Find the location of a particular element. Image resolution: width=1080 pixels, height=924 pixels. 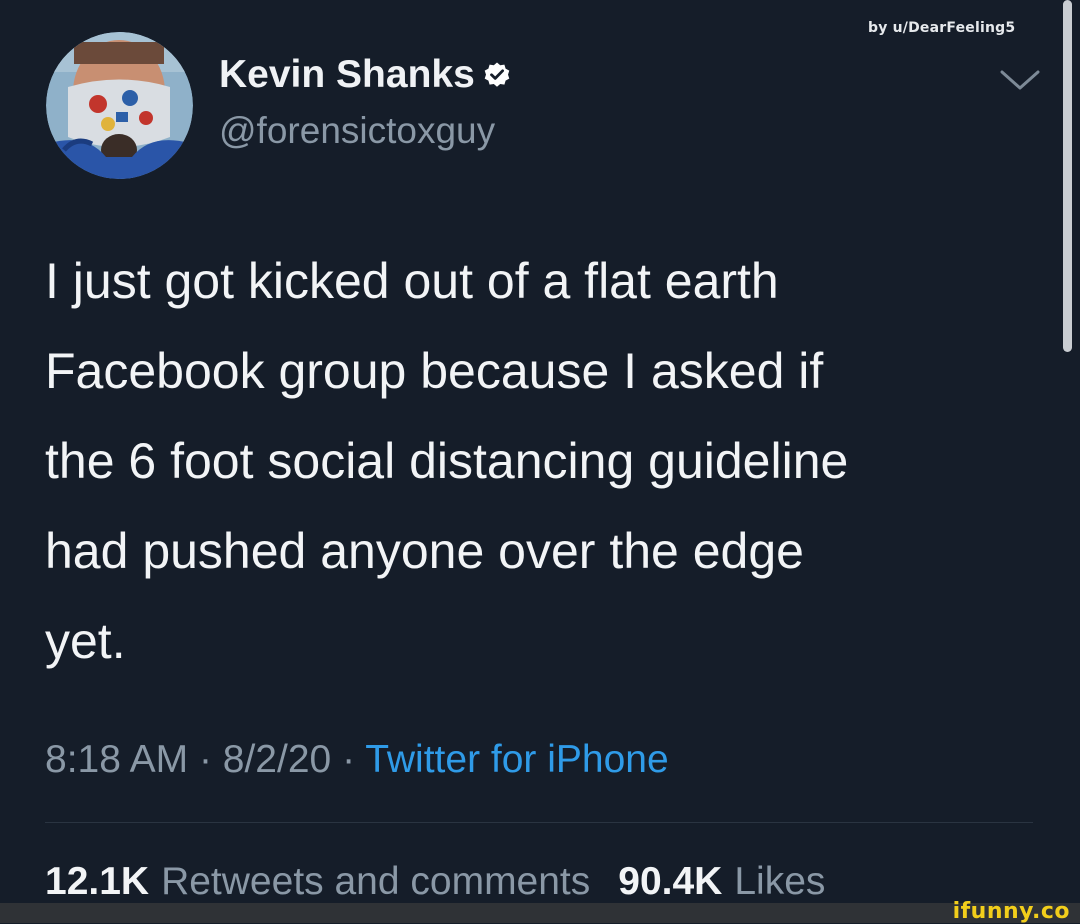

chevron-down-icon is located at coordinates (1020, 81).